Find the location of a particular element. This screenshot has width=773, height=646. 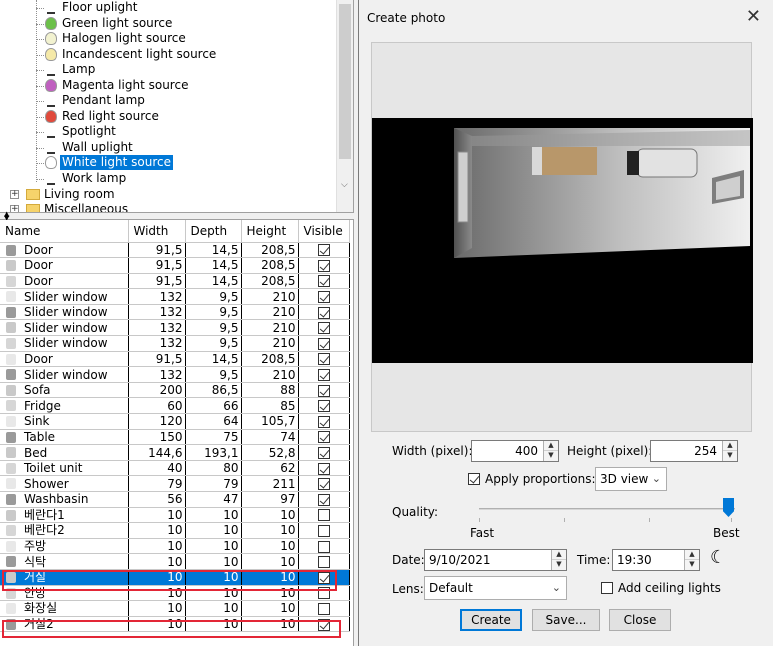

tree-scrollbar: ⌵ is located at coordinates (344, 106).